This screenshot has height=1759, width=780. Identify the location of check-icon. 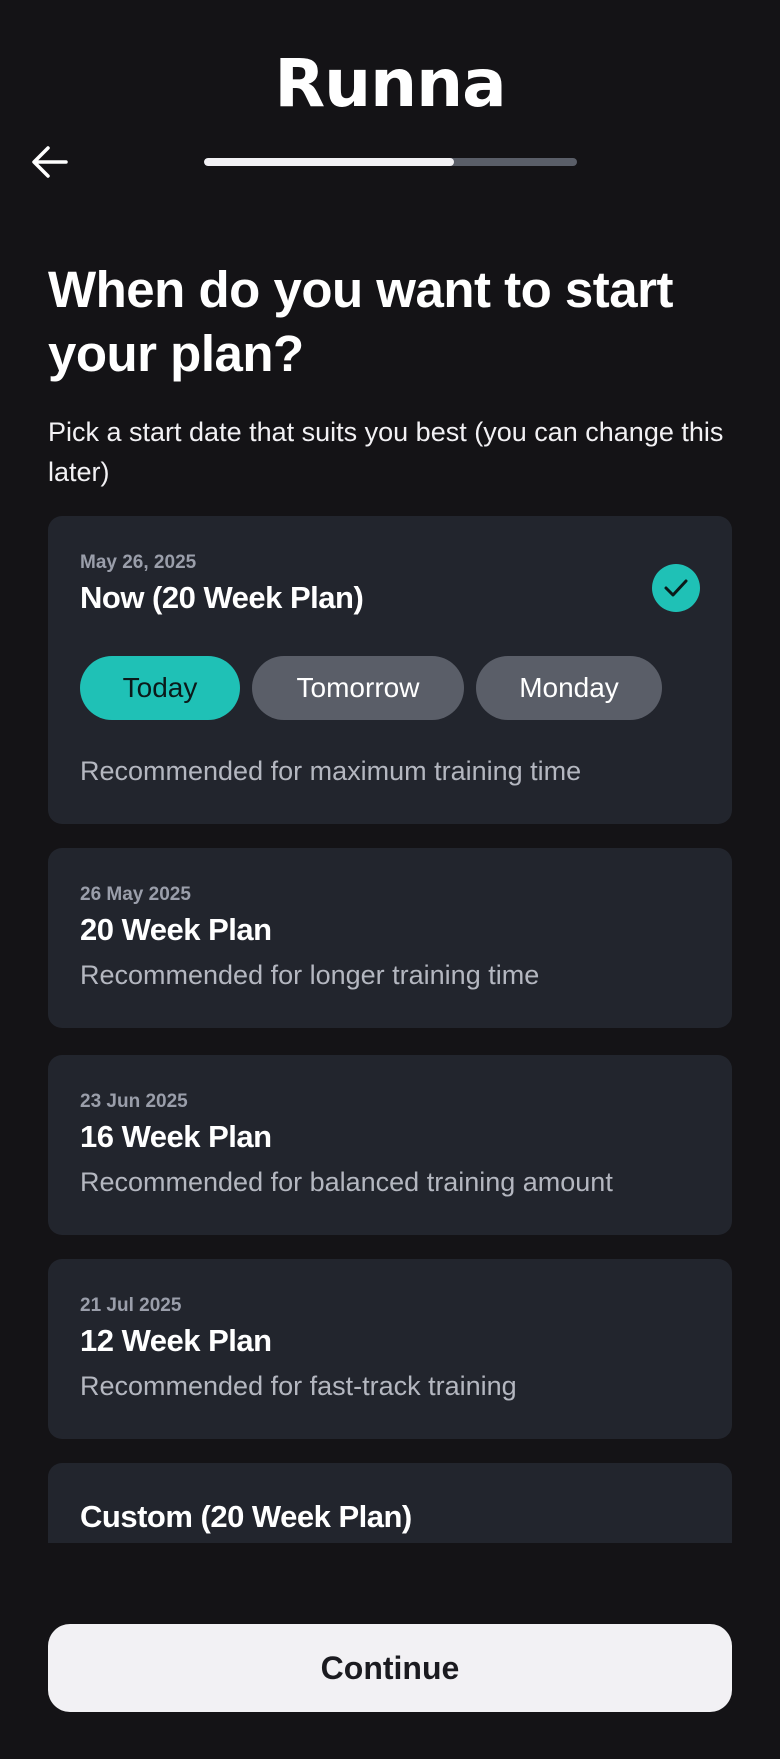
(676, 588).